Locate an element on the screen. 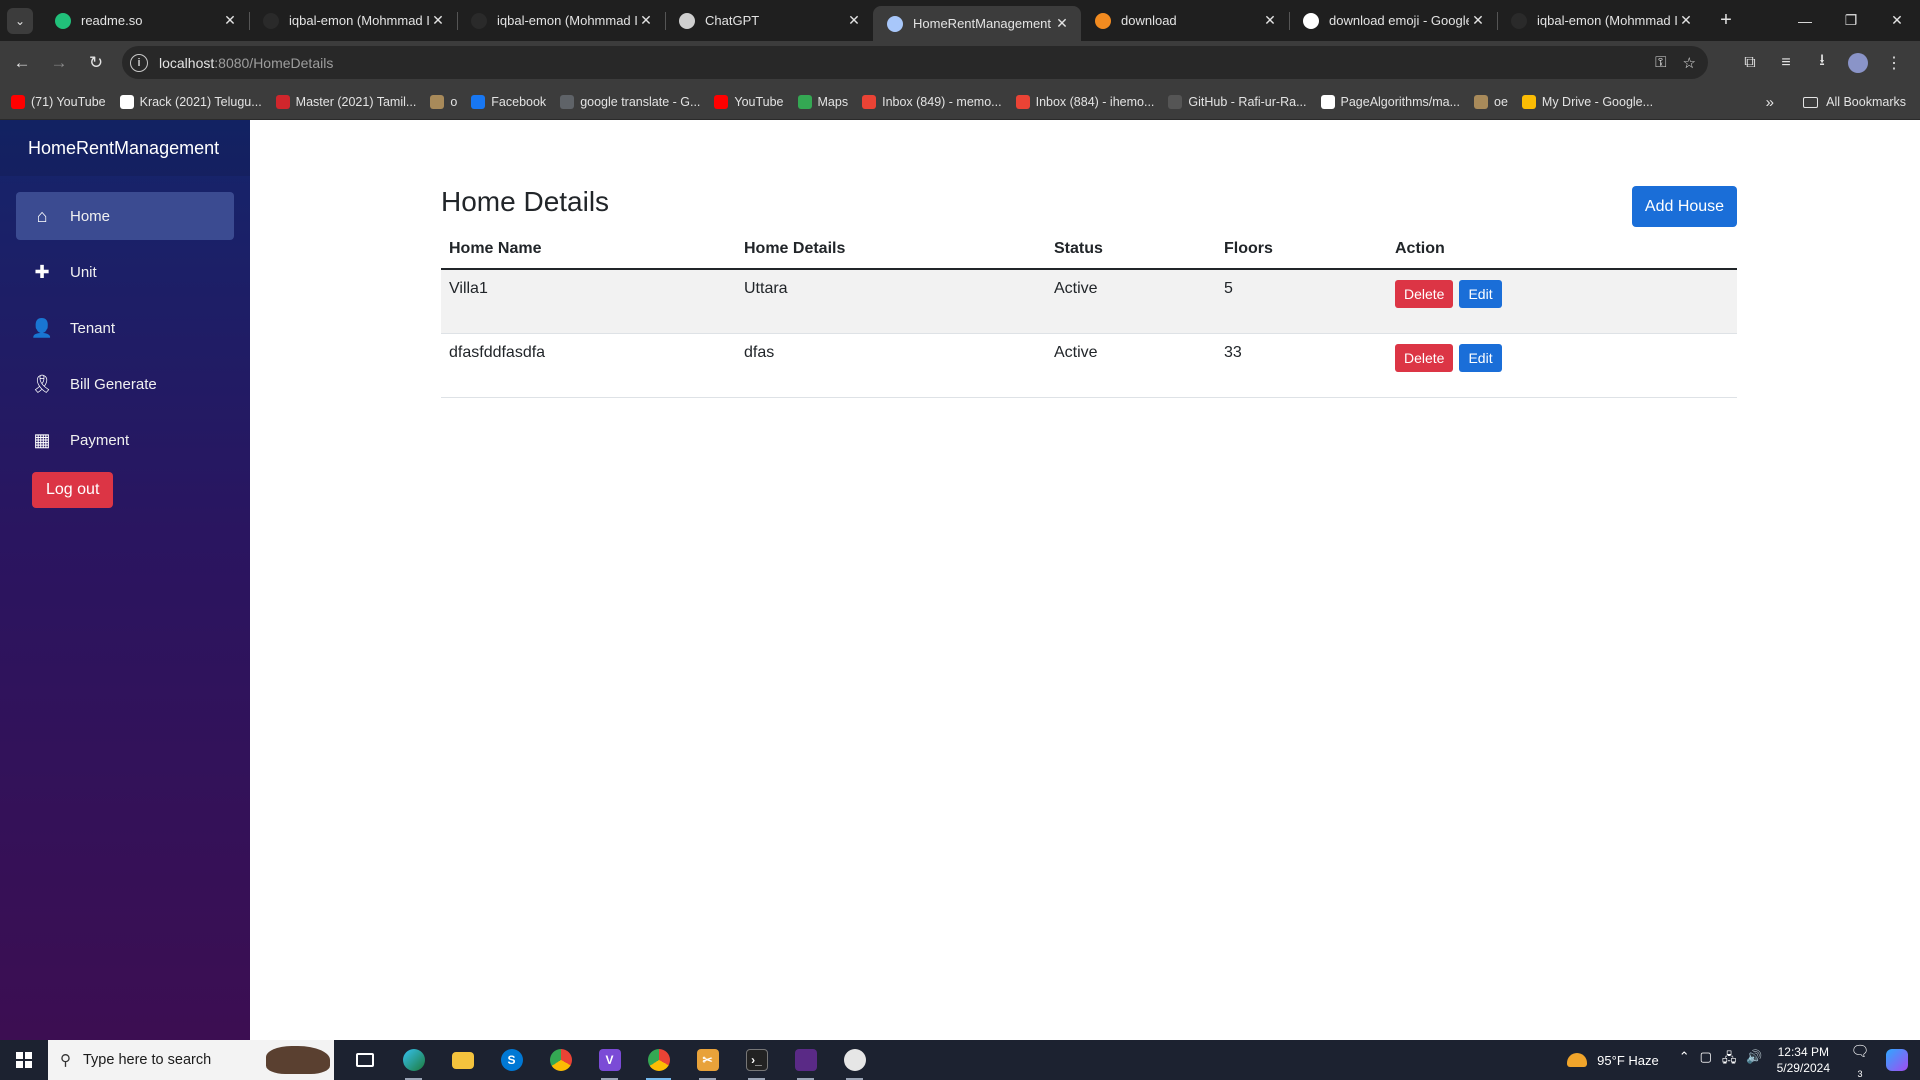 Image resolution: width=1920 pixels, height=1080 pixels. new-tab-button: + is located at coordinates (1726, 21).